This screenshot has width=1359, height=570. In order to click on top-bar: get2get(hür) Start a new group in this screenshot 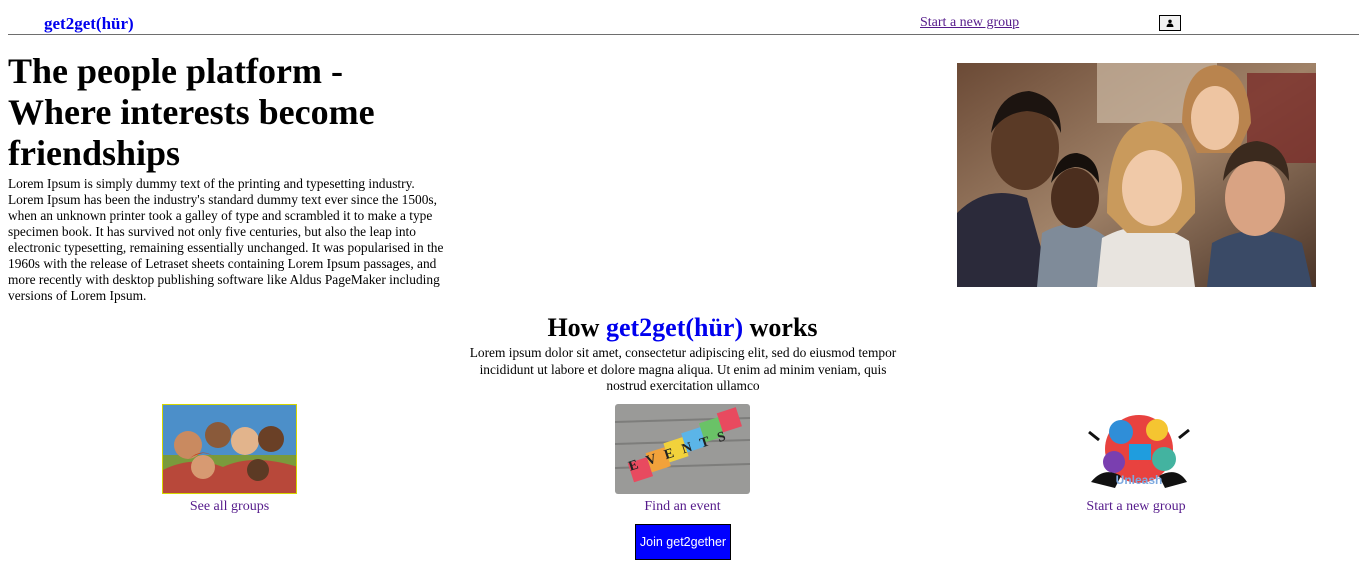, I will do `click(679, 17)`.